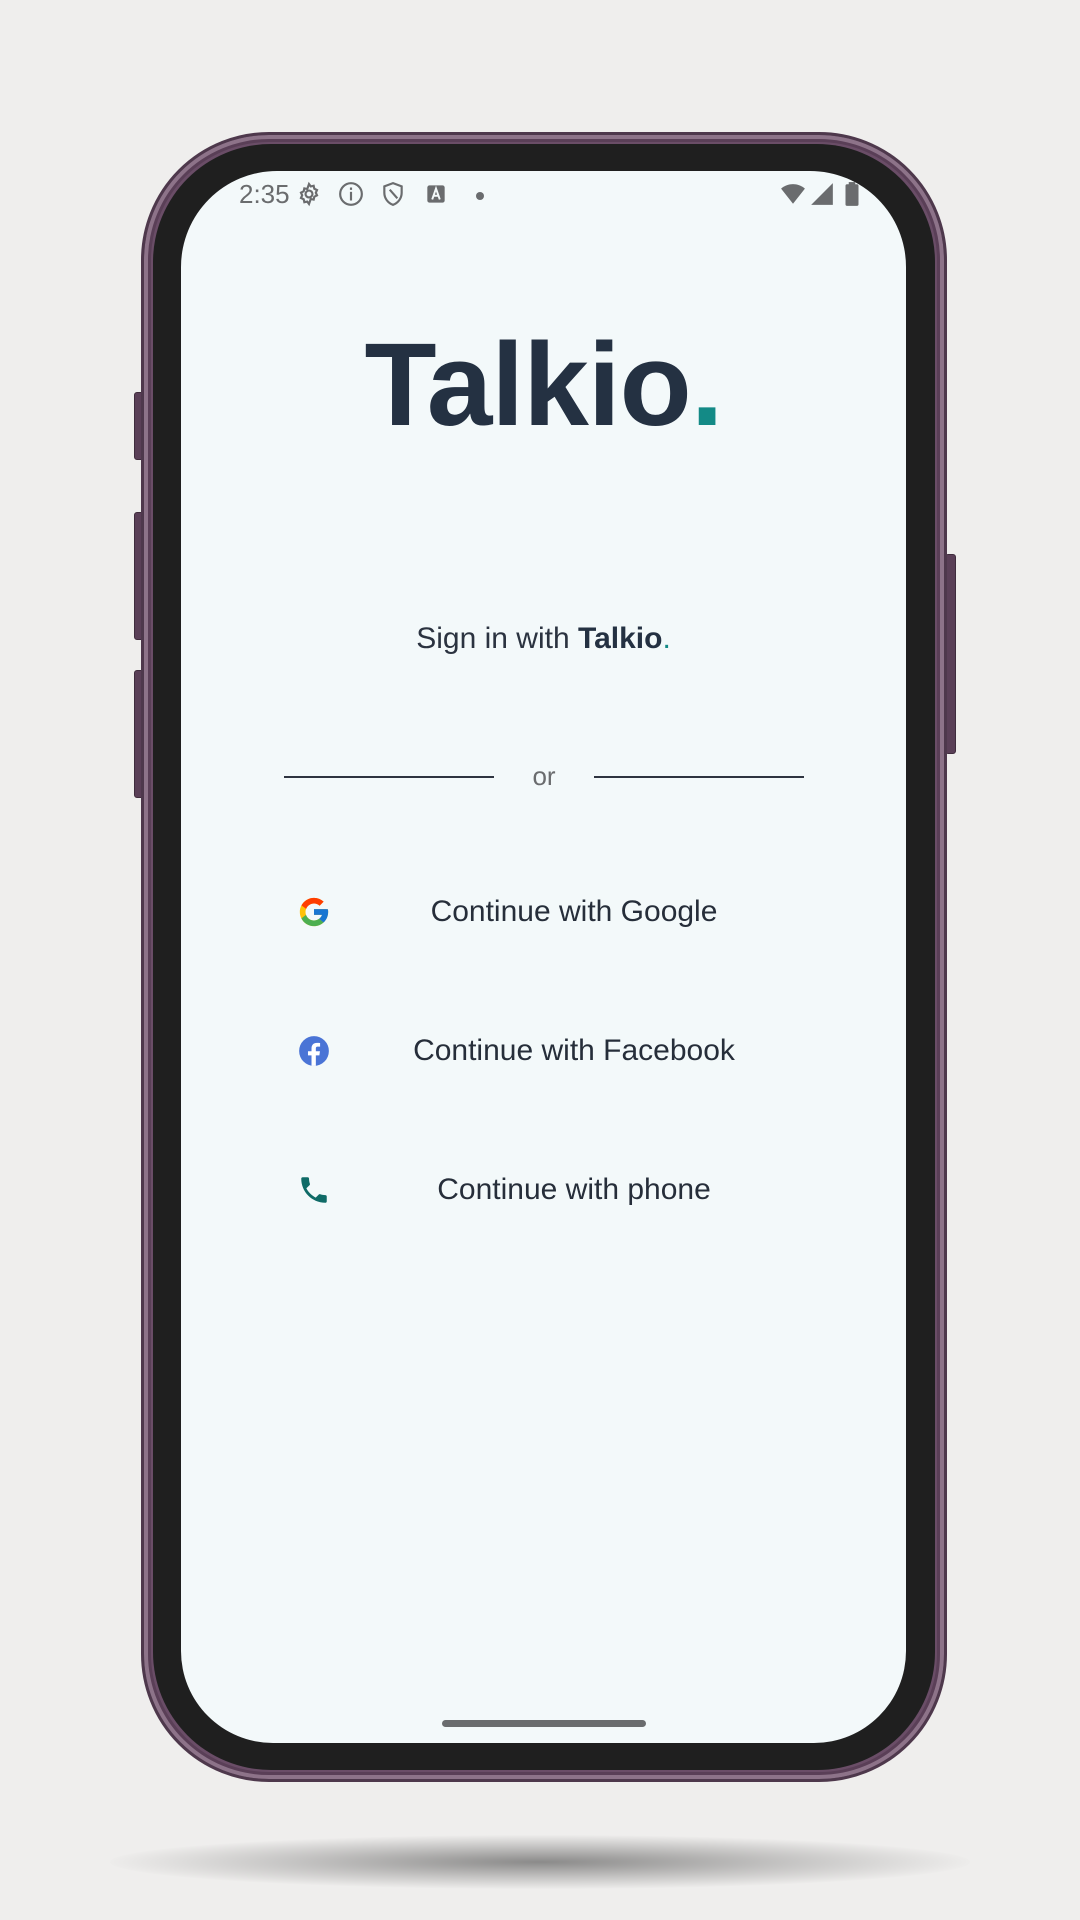  Describe the element at coordinates (544, 1723) in the screenshot. I see `home-indicator` at that location.